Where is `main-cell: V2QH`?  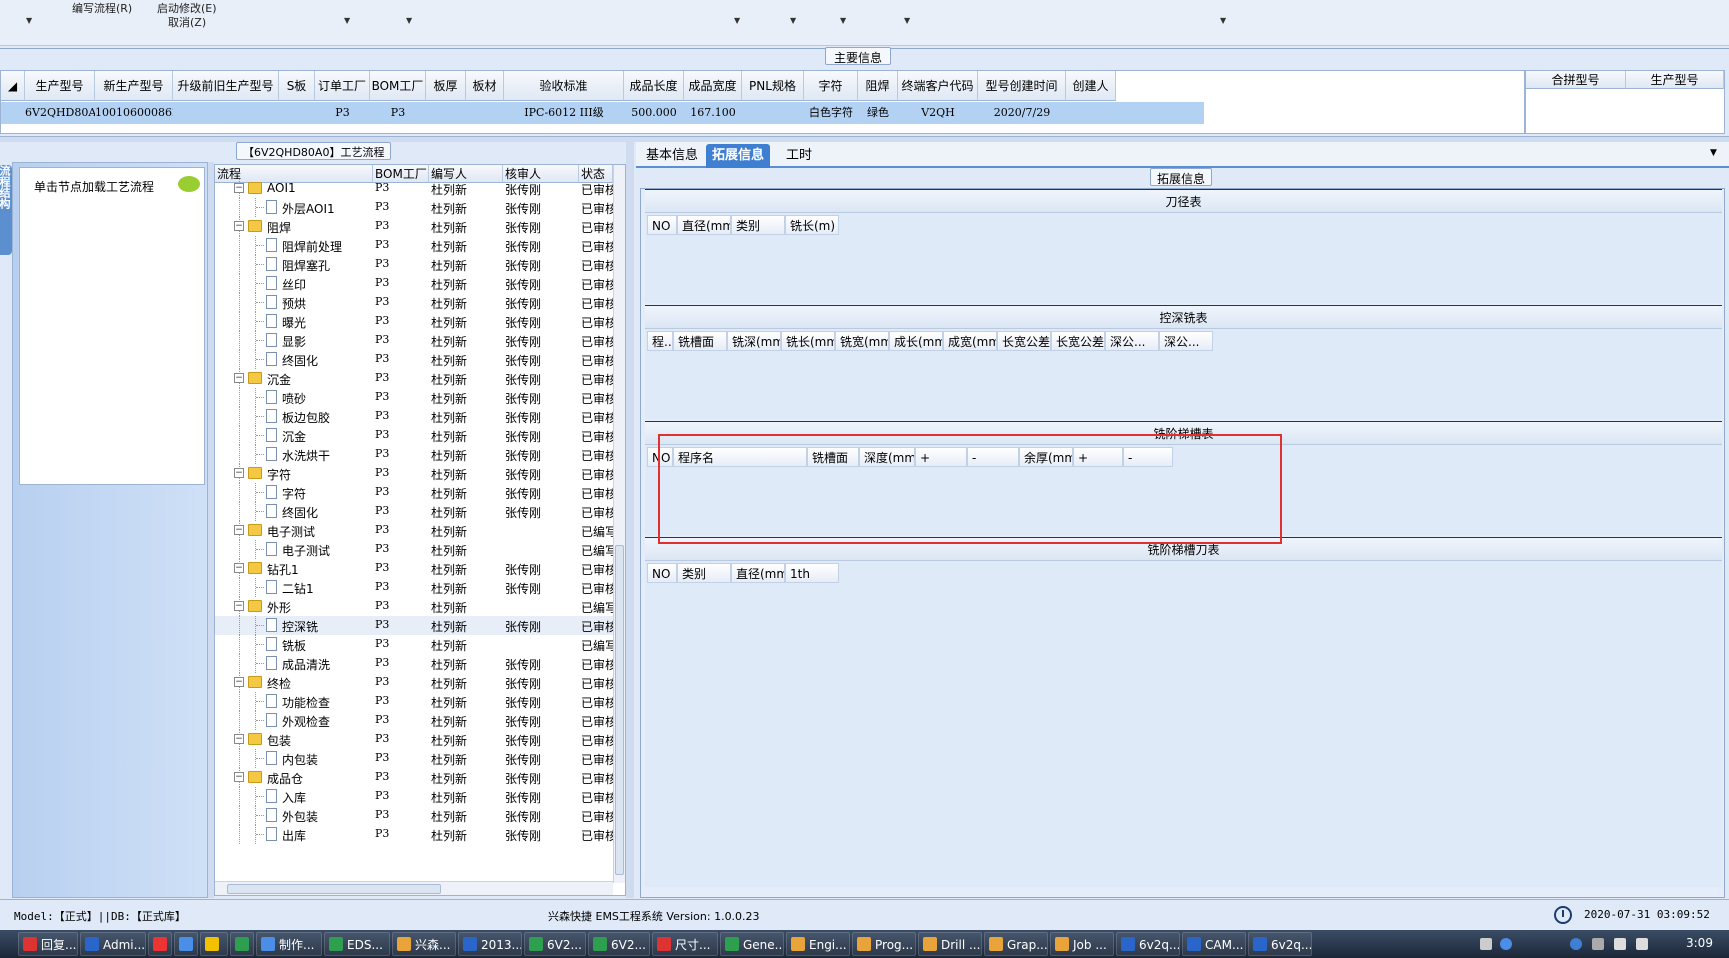 main-cell: V2QH is located at coordinates (938, 113).